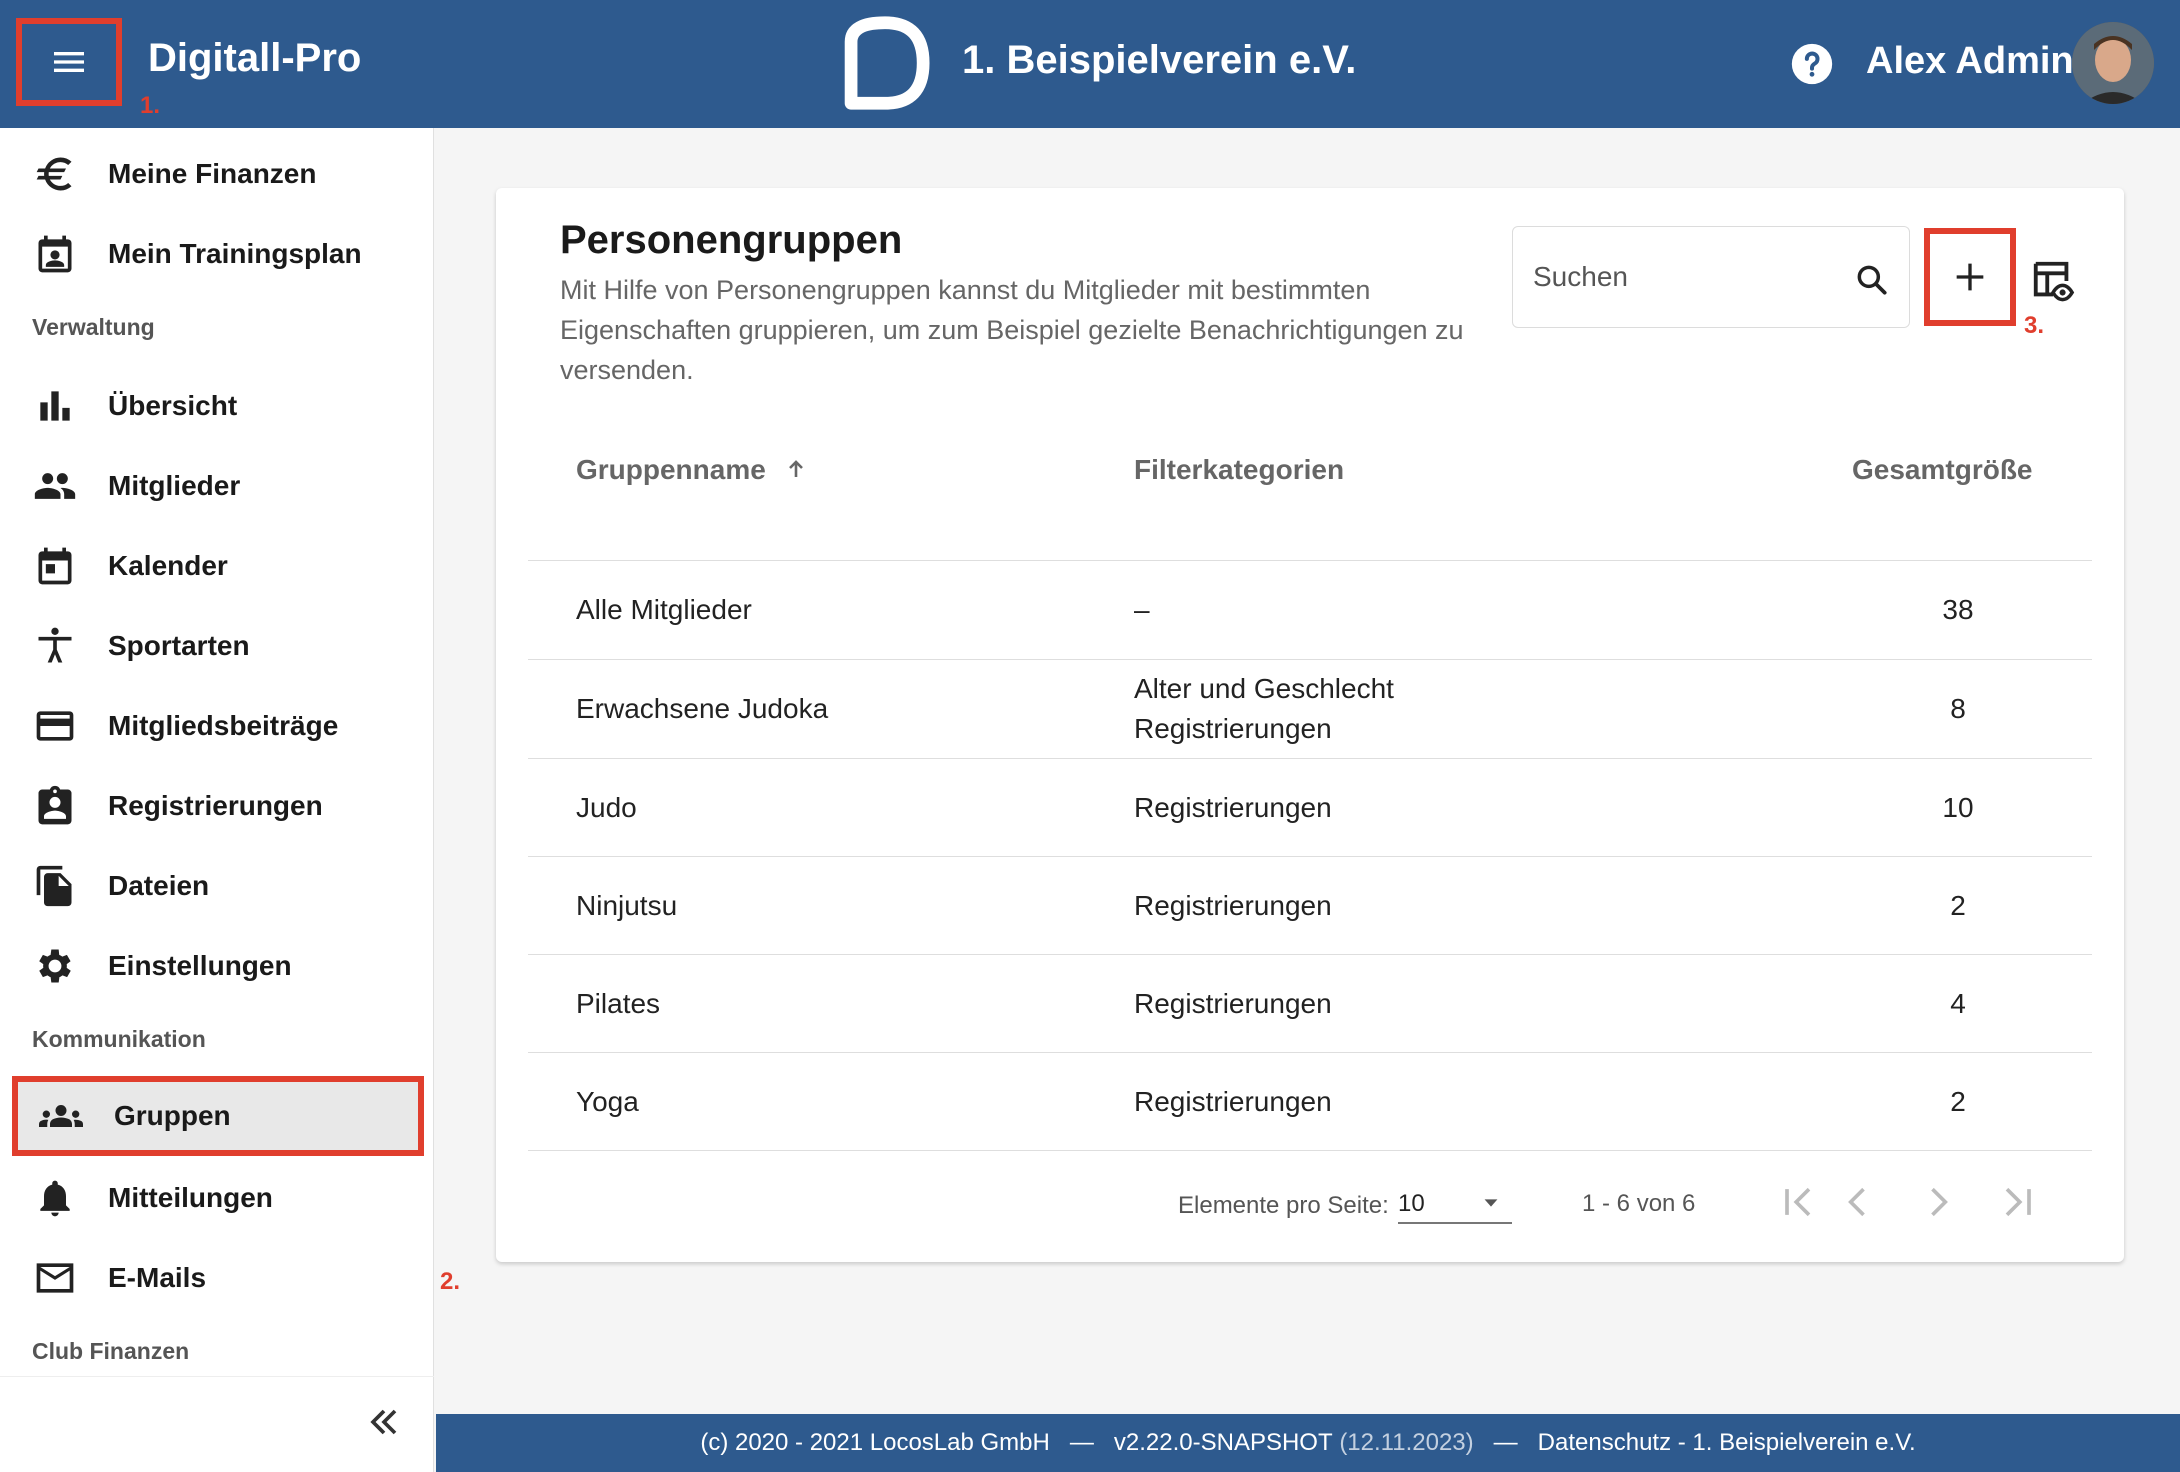 The image size is (2180, 1472). I want to click on bar-chart-icon, so click(55, 406).